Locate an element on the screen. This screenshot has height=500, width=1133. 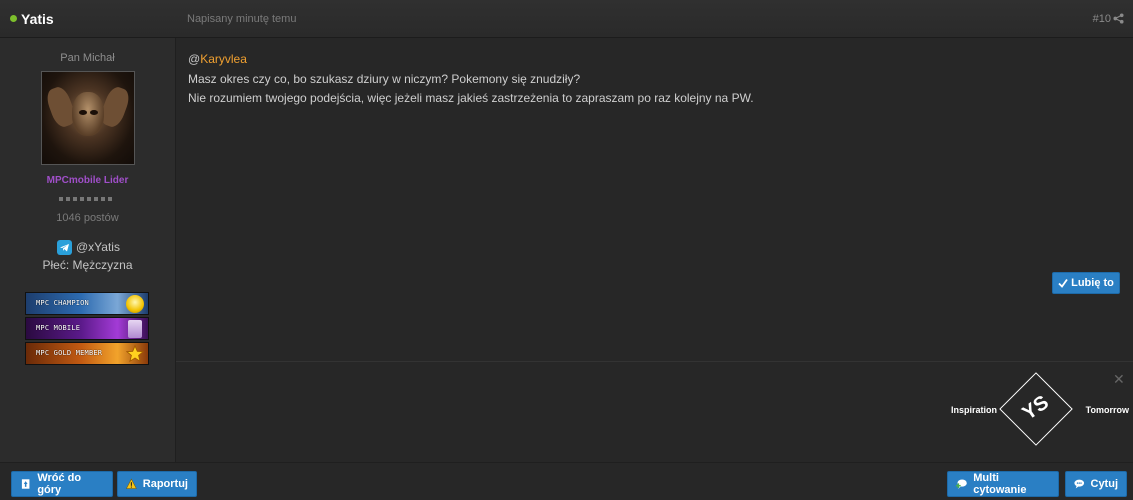
check-icon is located at coordinates (1063, 283).